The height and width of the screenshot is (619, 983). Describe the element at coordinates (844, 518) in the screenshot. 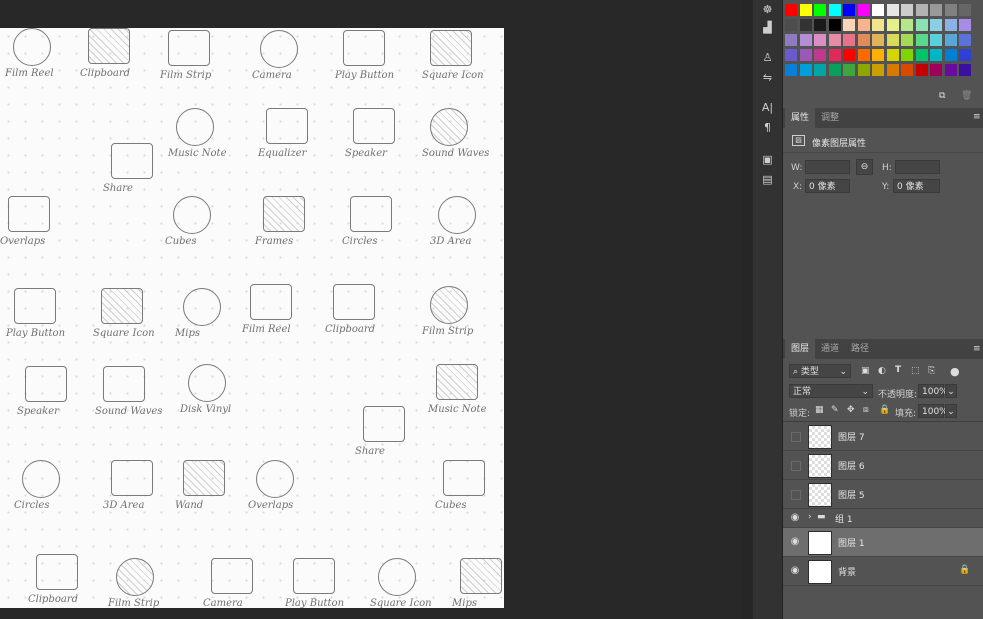

I see `layer-name: 组 1` at that location.